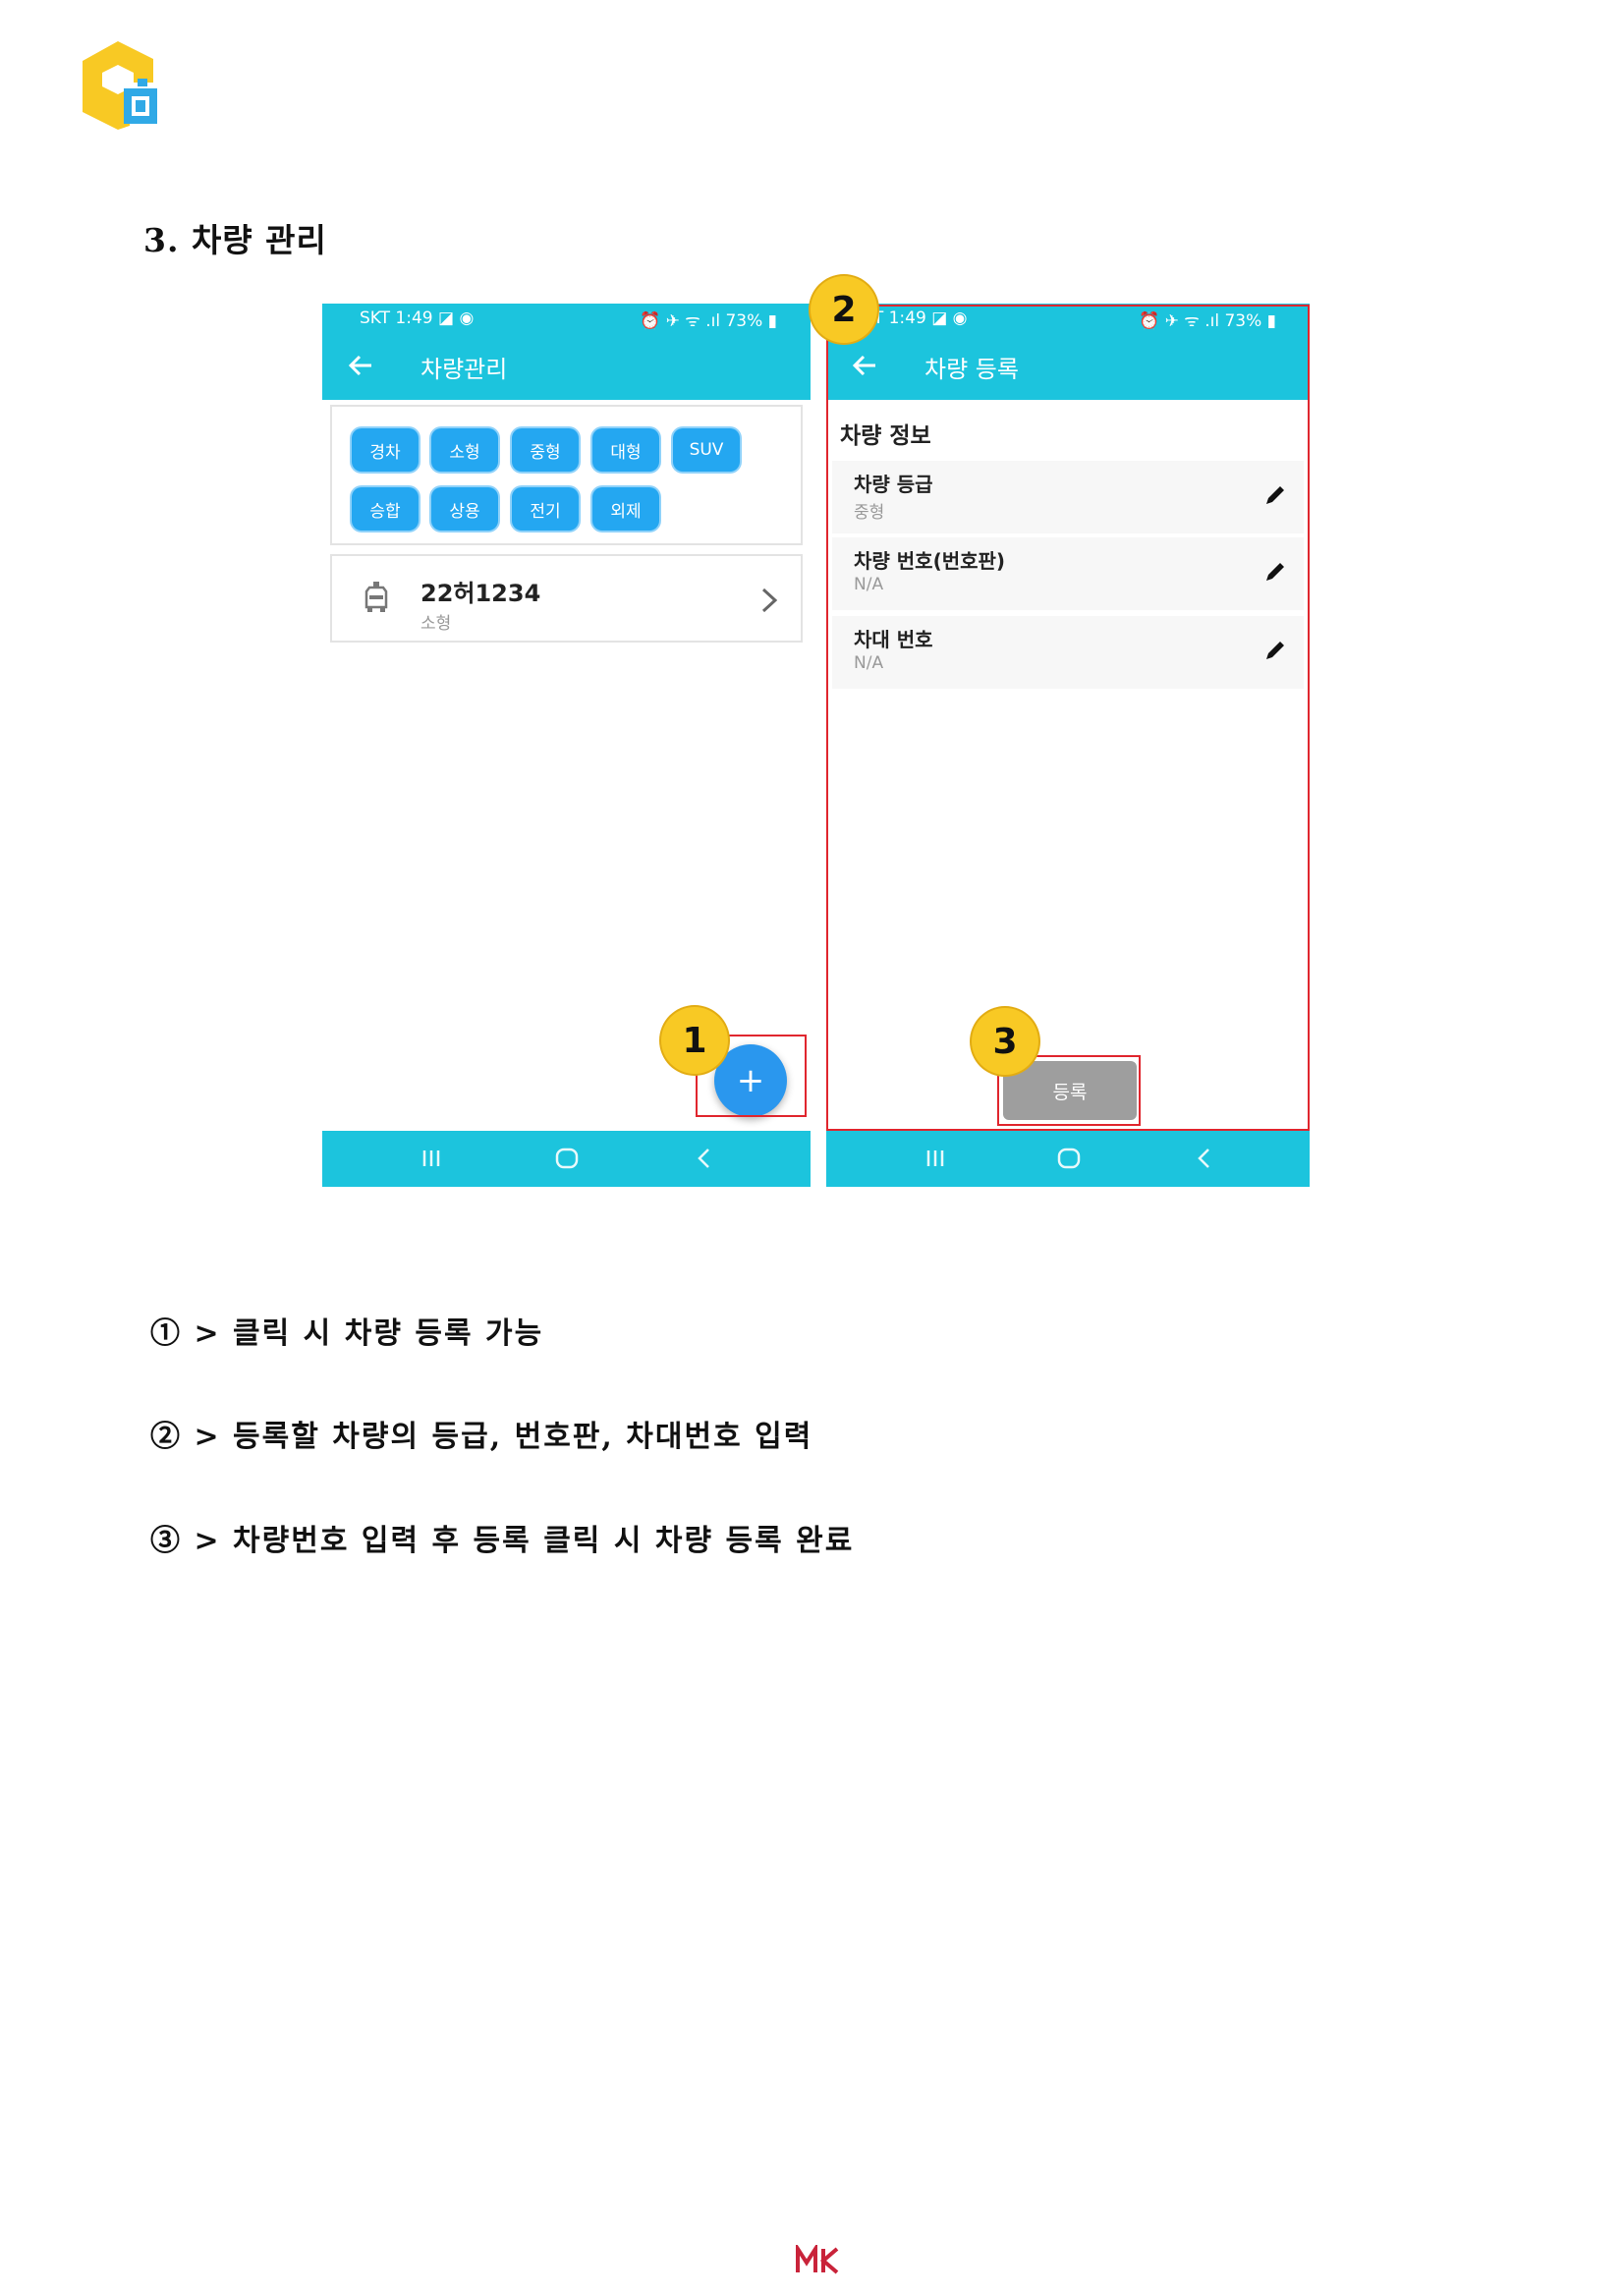 The width and height of the screenshot is (1624, 2296). Describe the element at coordinates (385, 509) in the screenshot. I see `chip-van: 승합` at that location.